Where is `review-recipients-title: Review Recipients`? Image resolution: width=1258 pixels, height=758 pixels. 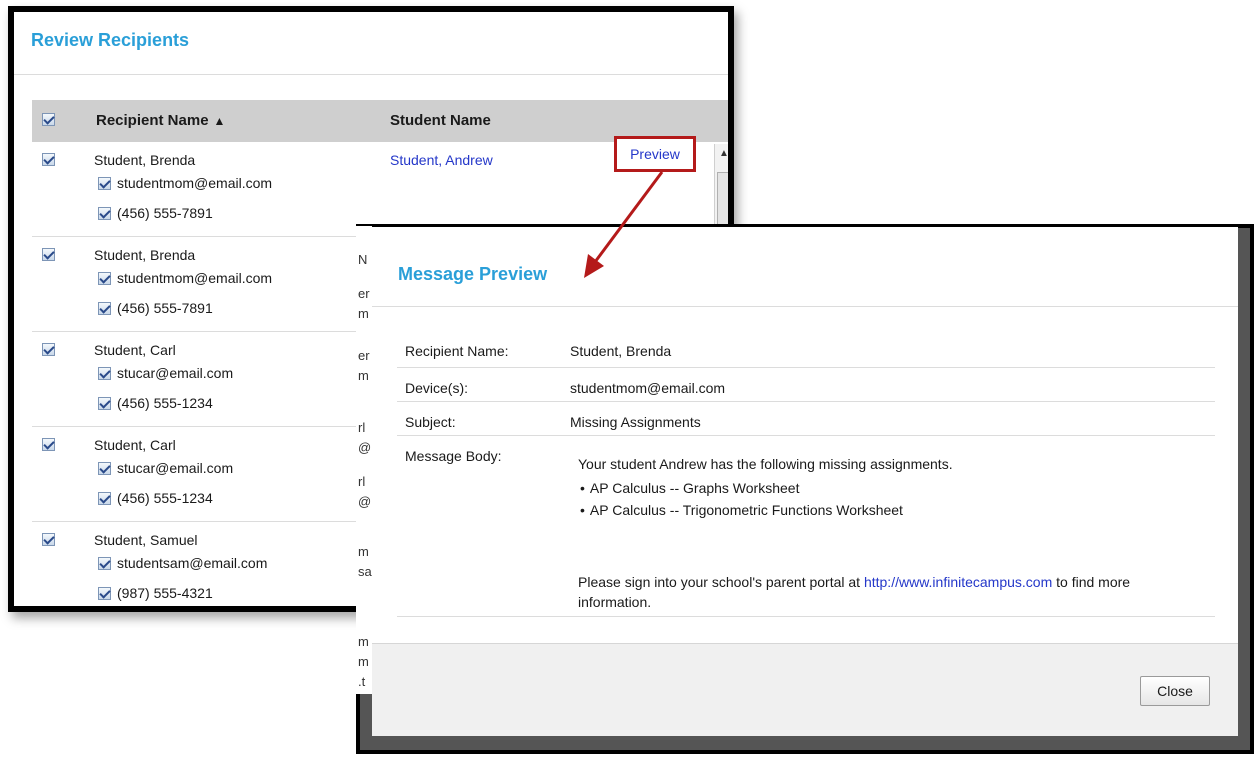
review-recipients-title: Review Recipients is located at coordinates (110, 40).